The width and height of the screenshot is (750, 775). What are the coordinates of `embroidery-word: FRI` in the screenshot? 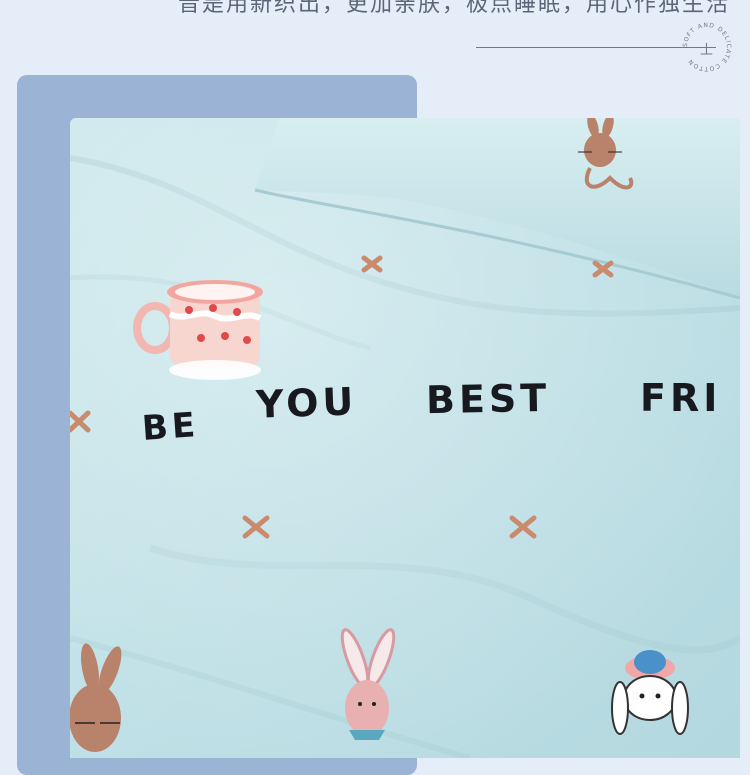 It's located at (681, 398).